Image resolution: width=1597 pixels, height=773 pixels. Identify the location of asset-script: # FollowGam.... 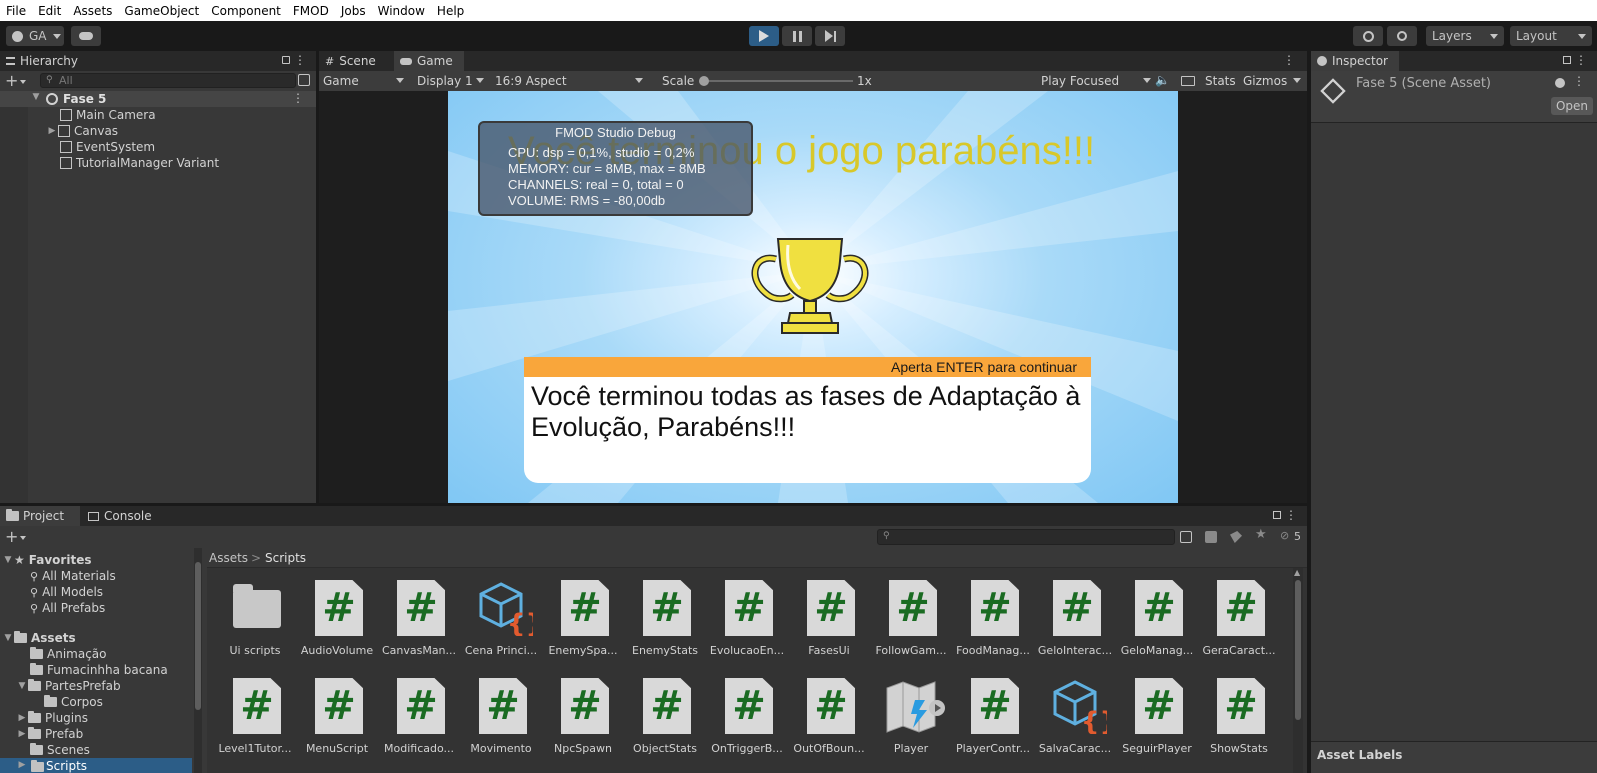
(911, 618).